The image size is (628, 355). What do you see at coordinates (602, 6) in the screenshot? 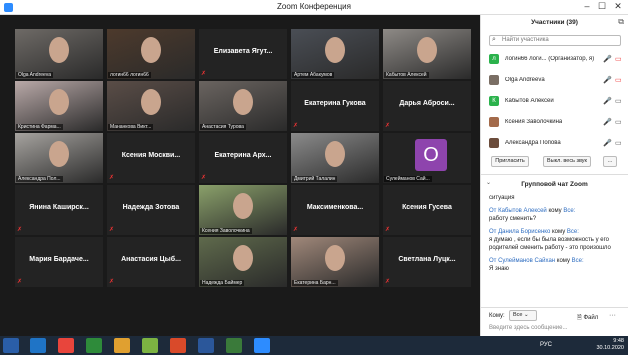
I see `maximize-icon: ☐` at bounding box center [602, 6].